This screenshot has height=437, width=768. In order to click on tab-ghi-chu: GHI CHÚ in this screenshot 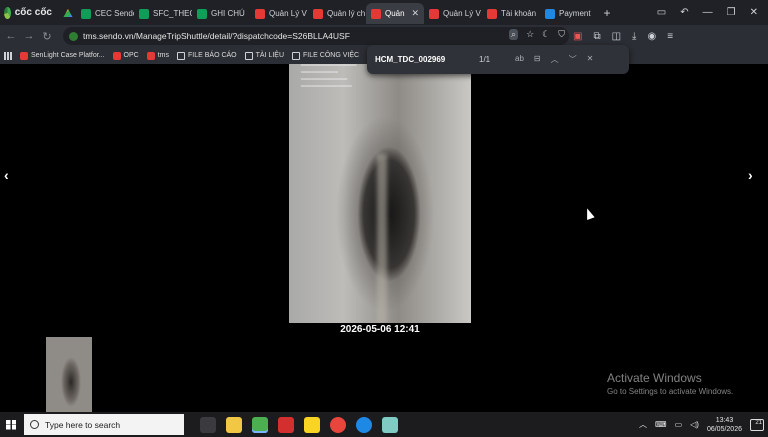, I will do `click(221, 13)`.